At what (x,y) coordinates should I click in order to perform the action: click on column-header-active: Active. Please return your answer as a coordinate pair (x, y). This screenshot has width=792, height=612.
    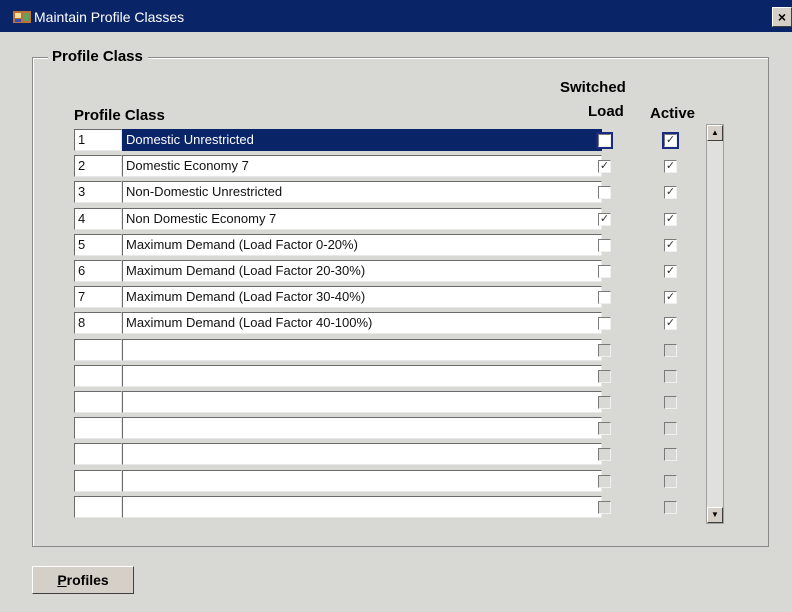
    Looking at the image, I should click on (673, 113).